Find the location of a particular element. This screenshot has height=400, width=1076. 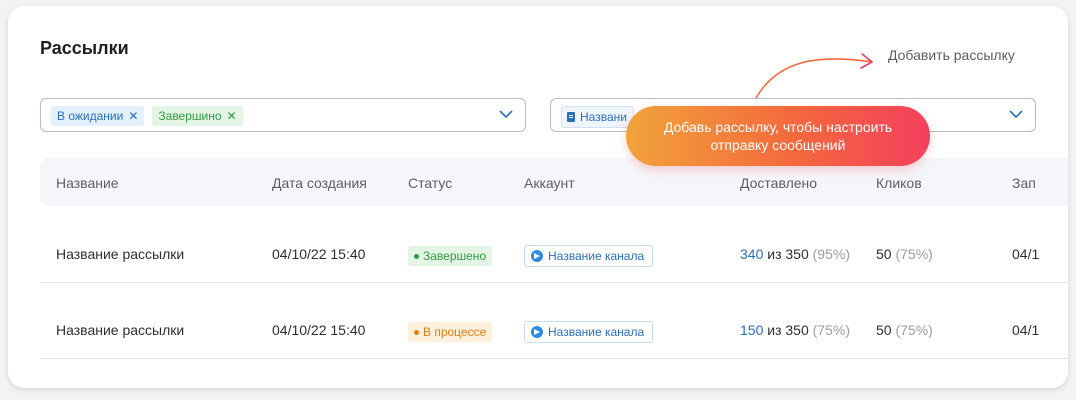

status-label: Завершено is located at coordinates (455, 256).